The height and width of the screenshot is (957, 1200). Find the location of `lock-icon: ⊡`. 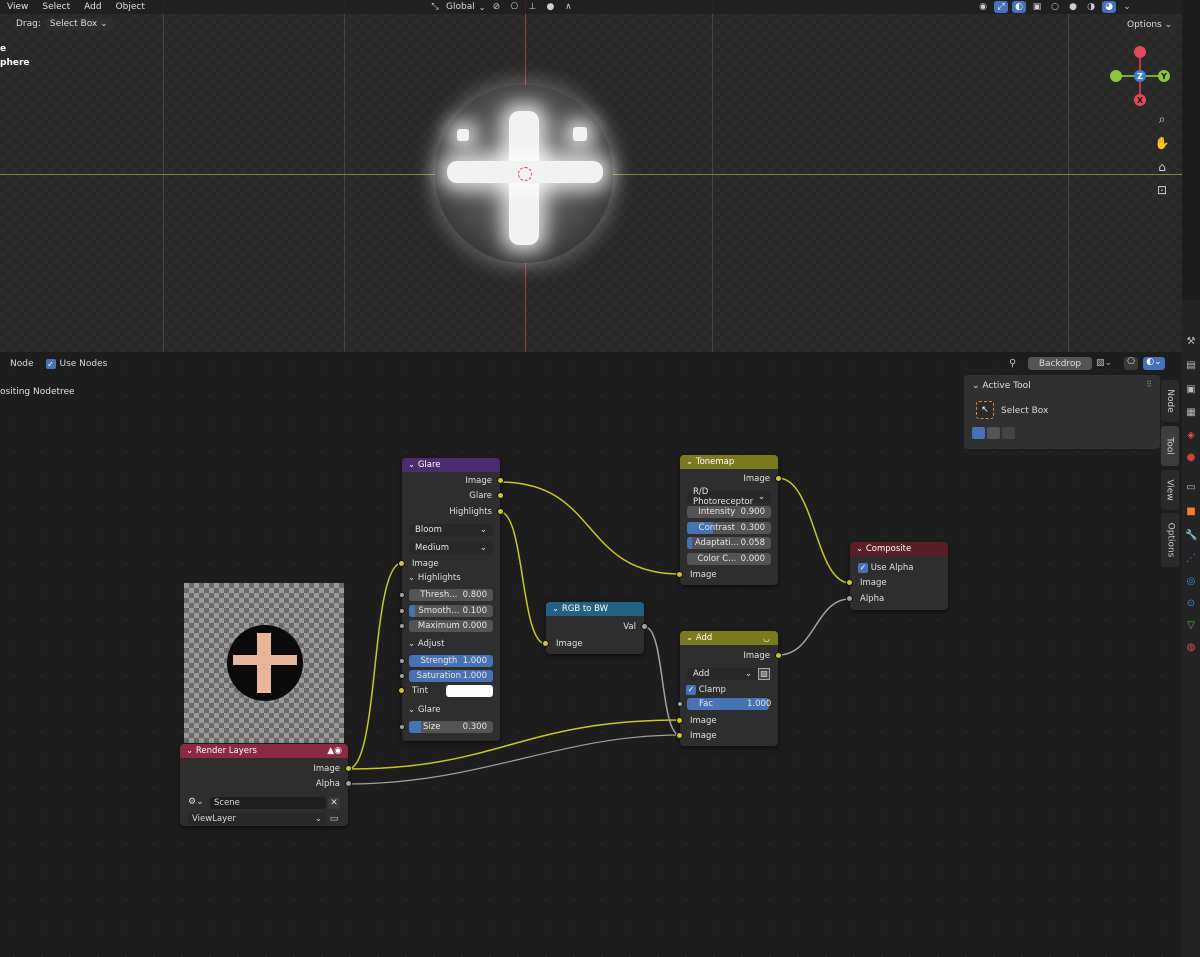

lock-icon: ⊡ is located at coordinates (1162, 191).